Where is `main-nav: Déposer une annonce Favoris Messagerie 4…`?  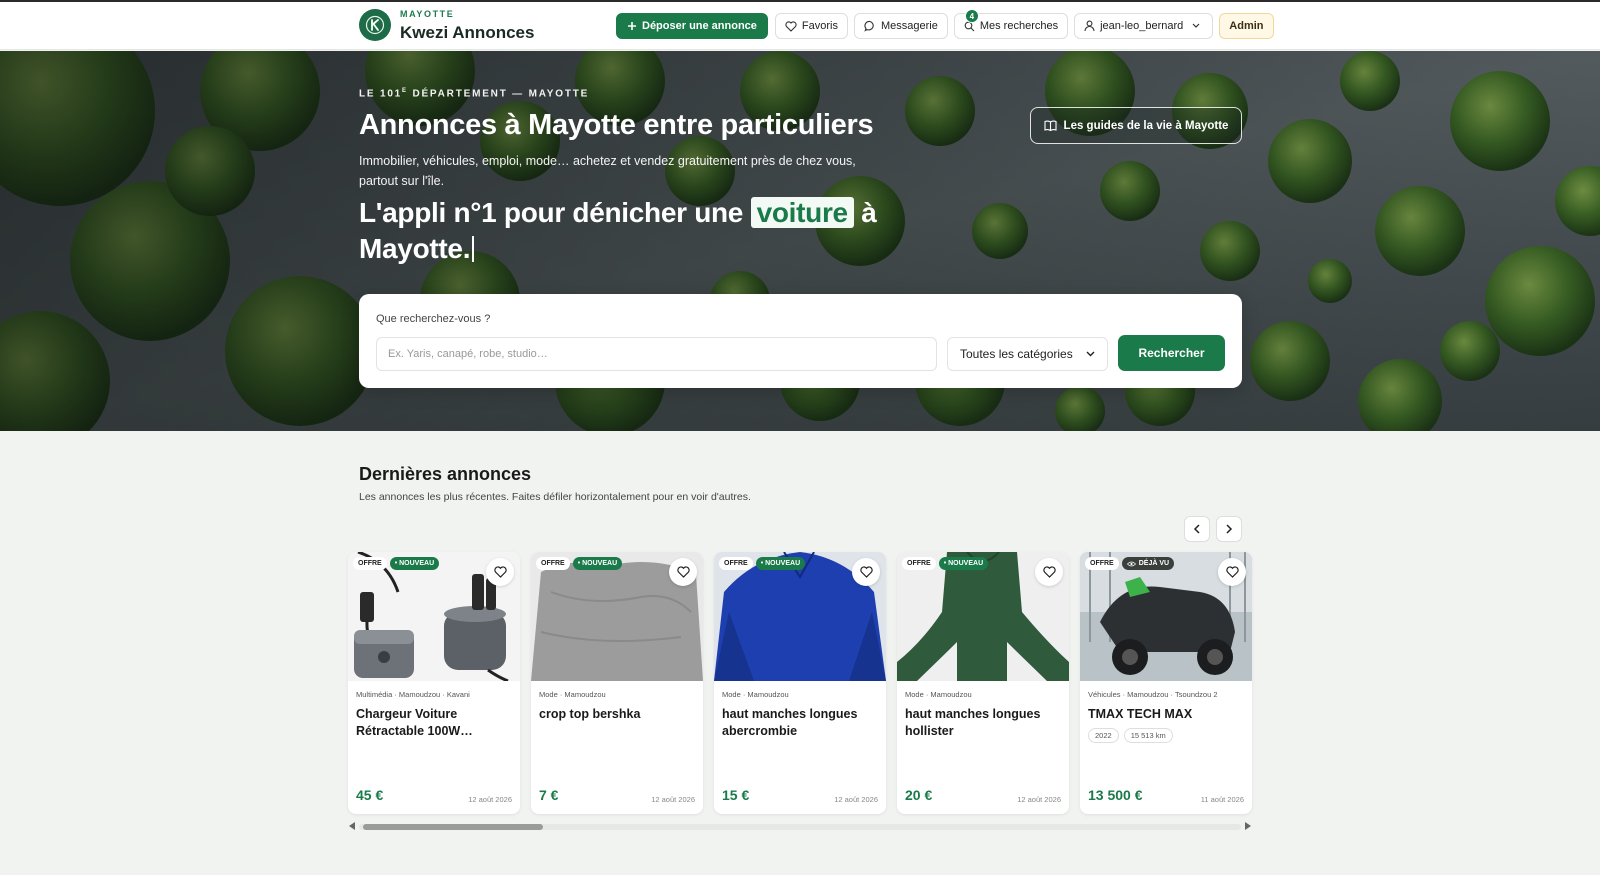 main-nav: Déposer une annonce Favoris Messagerie 4… is located at coordinates (948, 24).